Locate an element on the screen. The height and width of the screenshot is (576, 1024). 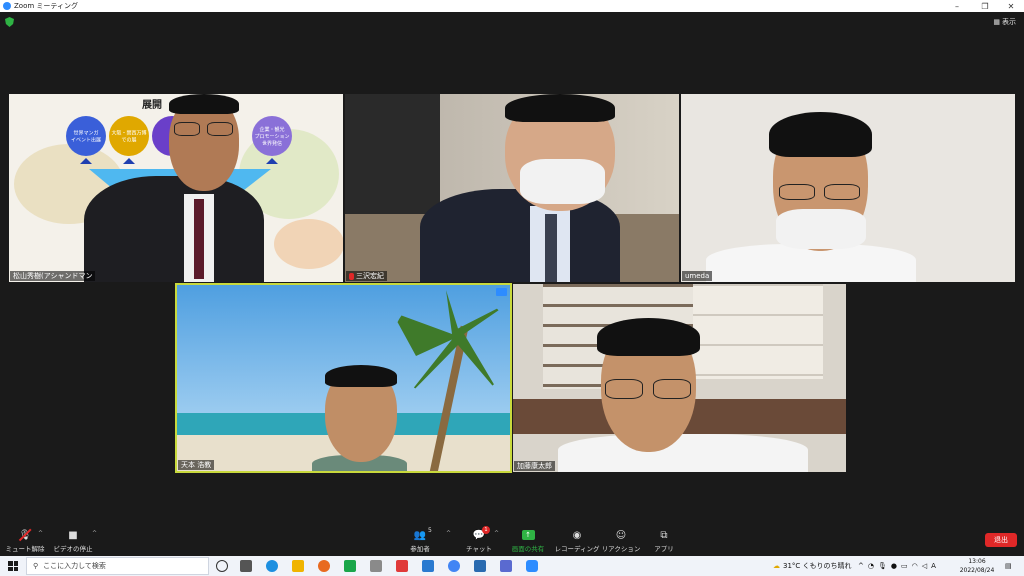
participant-name-3: umeda is located at coordinates (697, 276).